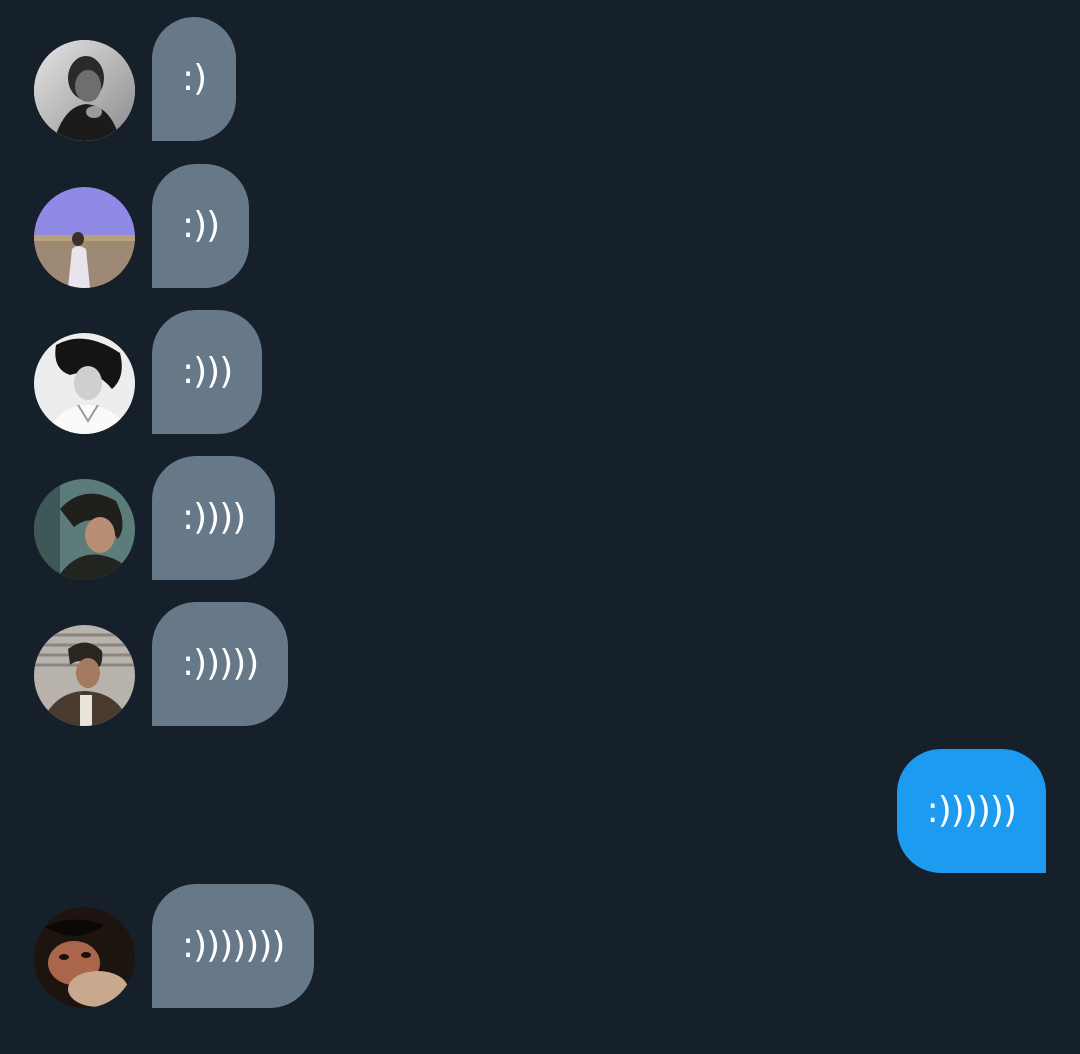 Image resolution: width=1080 pixels, height=1054 pixels. I want to click on message-bubble: :)), so click(201, 226).